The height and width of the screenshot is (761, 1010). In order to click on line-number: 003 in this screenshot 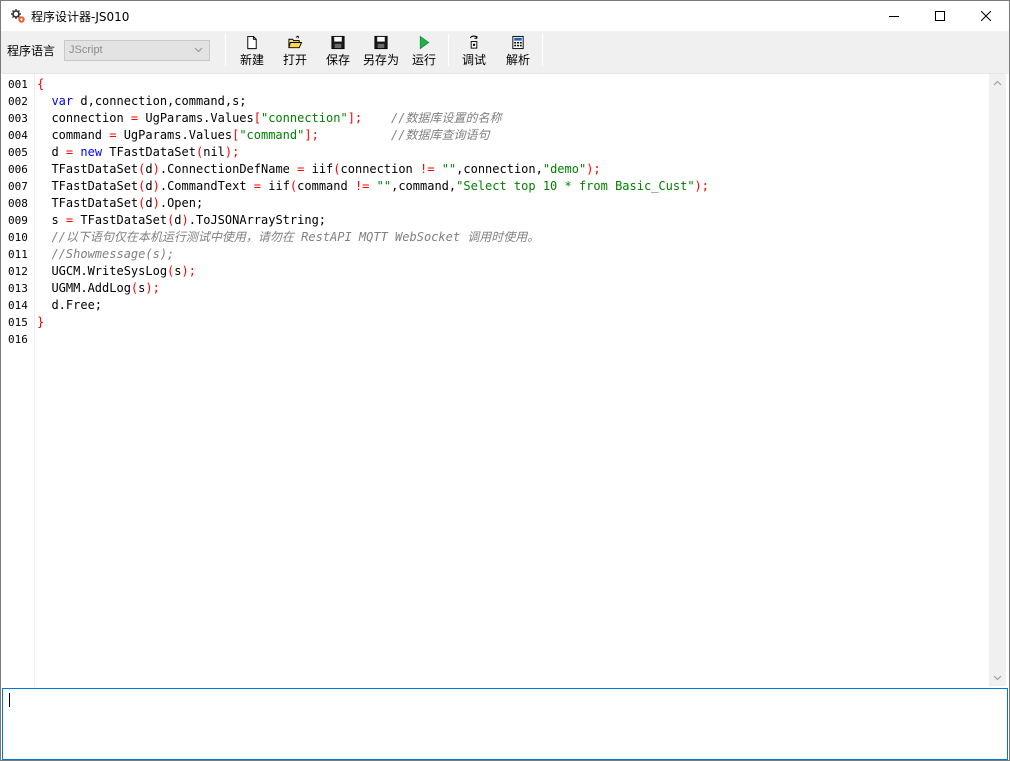, I will do `click(18, 118)`.